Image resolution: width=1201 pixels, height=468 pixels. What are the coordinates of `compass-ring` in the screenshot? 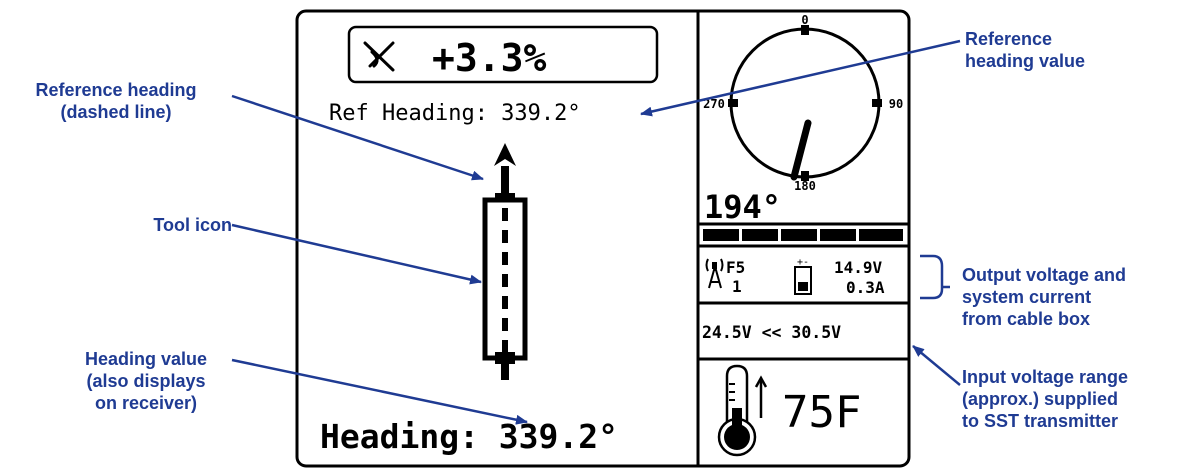 It's located at (805, 103).